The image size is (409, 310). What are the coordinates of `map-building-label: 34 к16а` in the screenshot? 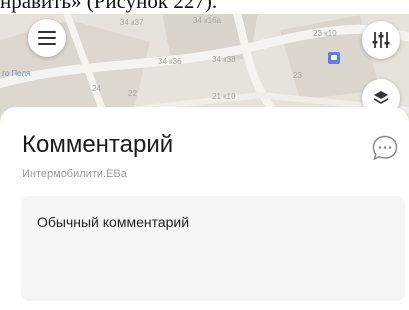 It's located at (207, 20).